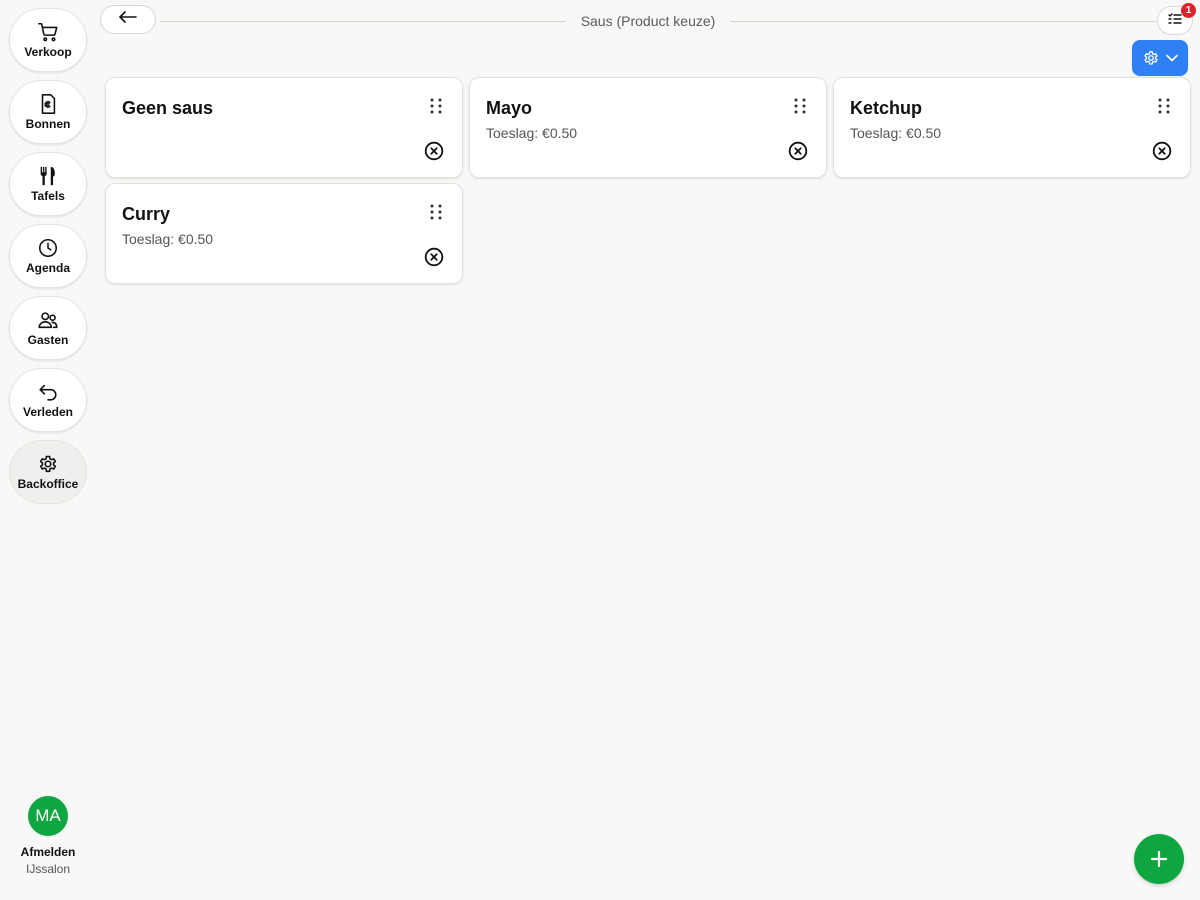 Image resolution: width=1200 pixels, height=900 pixels. What do you see at coordinates (168, 108) in the screenshot?
I see `option-name: Geen saus` at bounding box center [168, 108].